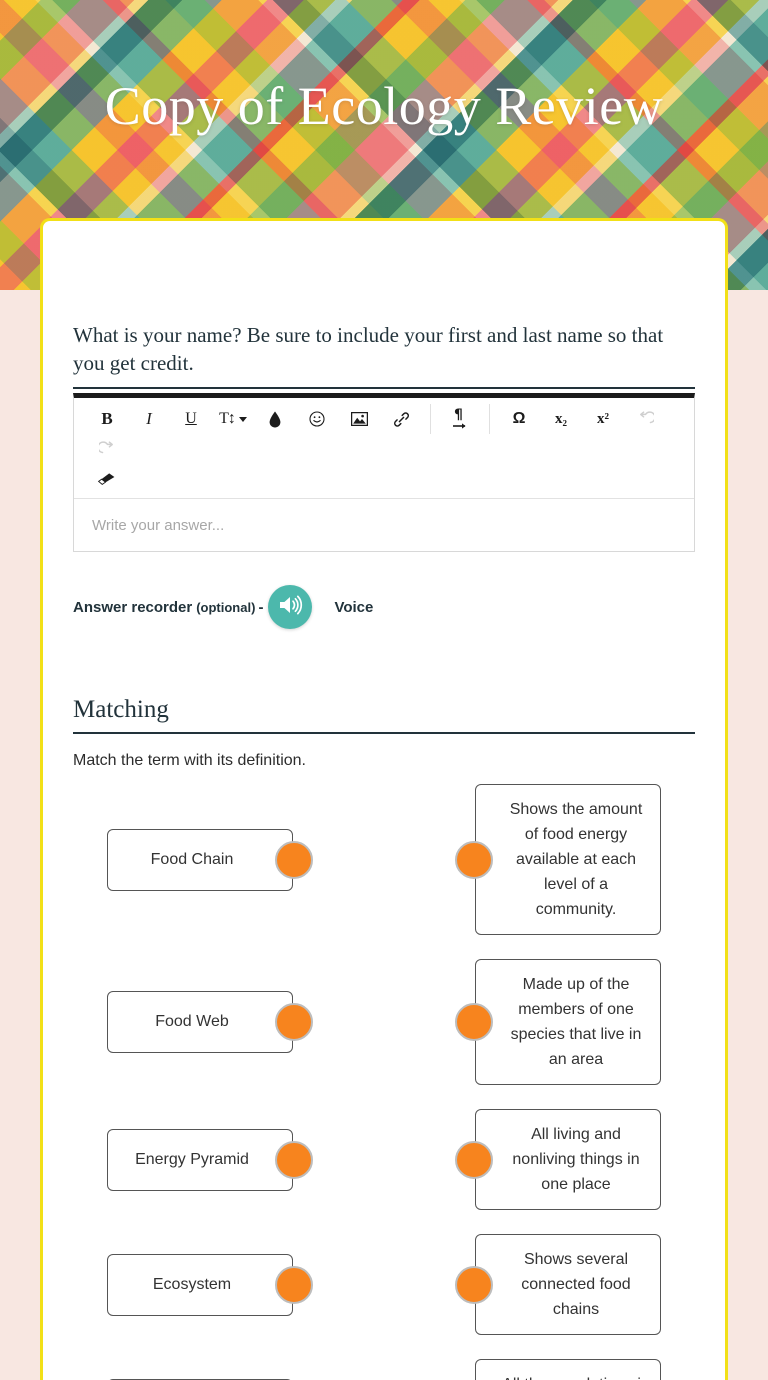  What do you see at coordinates (384, 448) in the screenshot?
I see `editor-toolbar: B I U T↕ ¶ Ω x₂ x²` at bounding box center [384, 448].